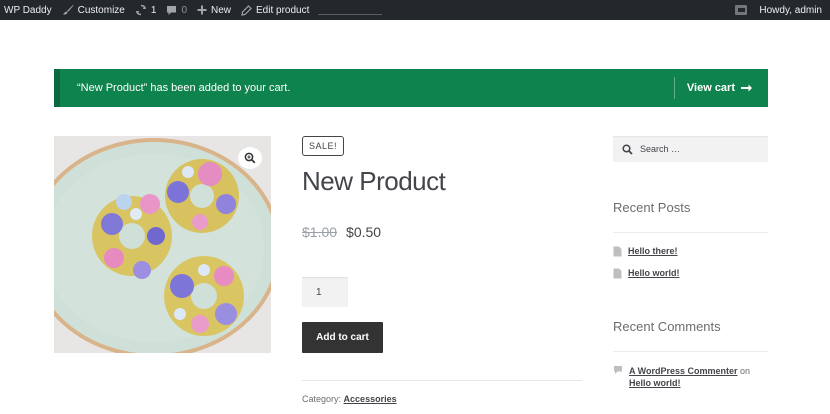 The width and height of the screenshot is (830, 414). I want to click on comment-on-label: on, so click(745, 371).